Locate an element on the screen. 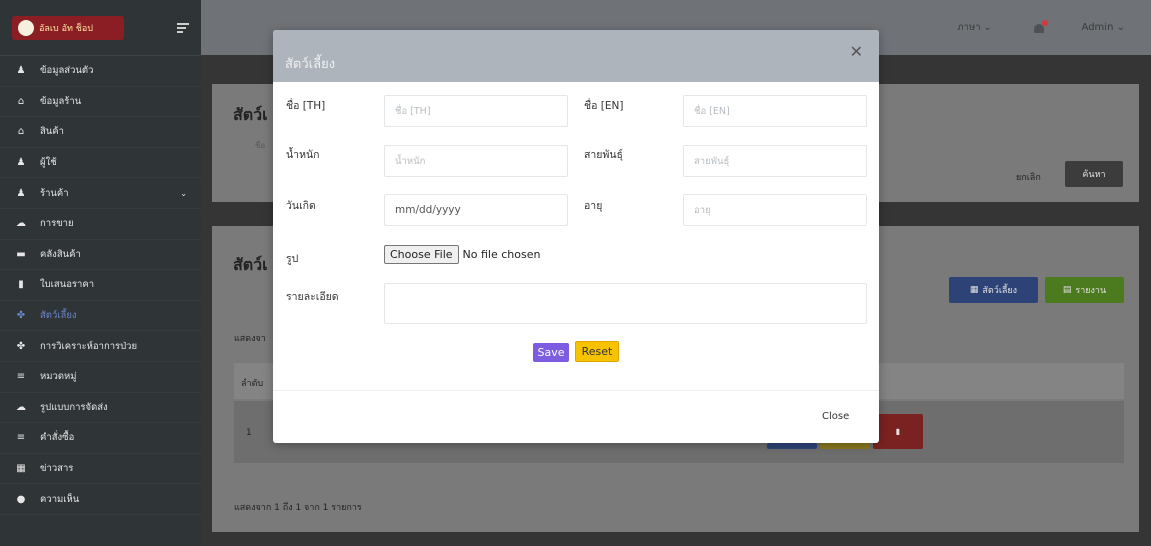  age-label: อายุ is located at coordinates (593, 206).